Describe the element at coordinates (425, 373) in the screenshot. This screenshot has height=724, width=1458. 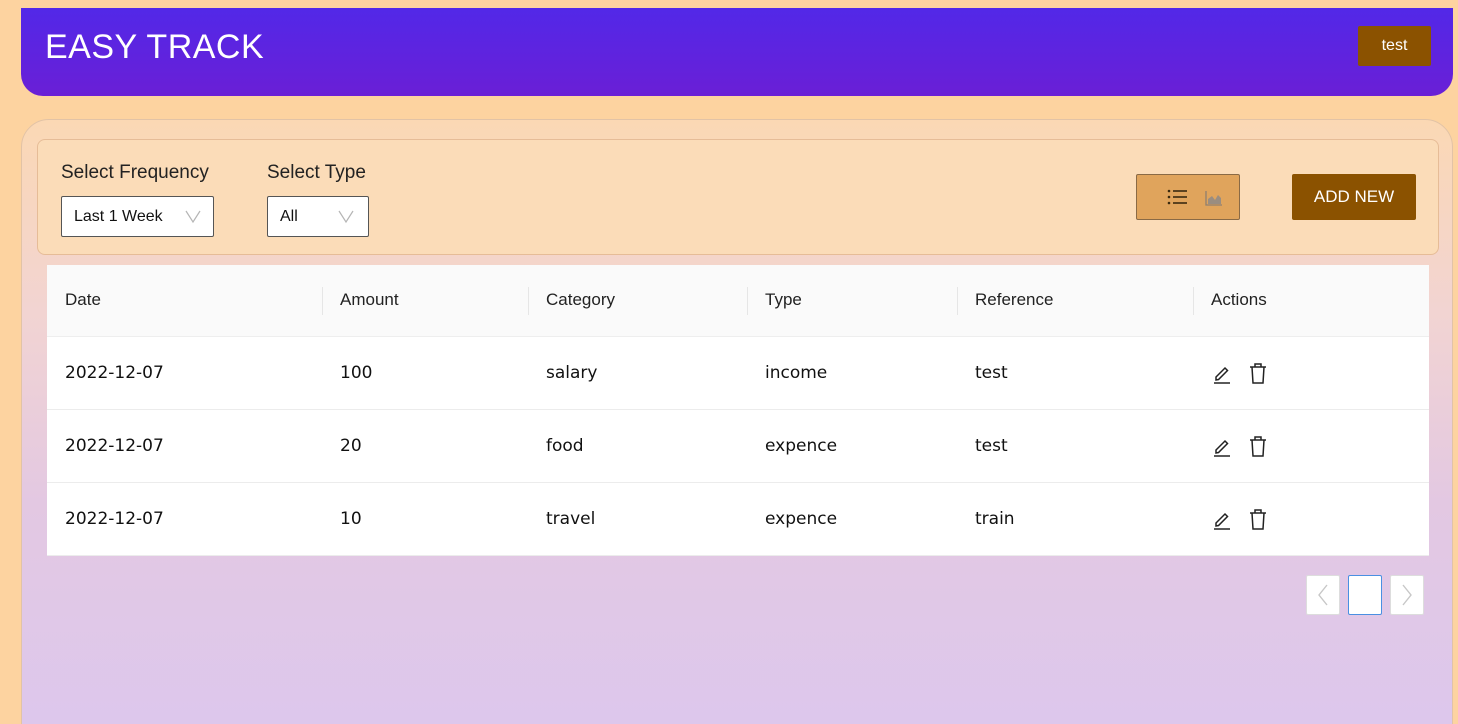
I see `cell-amount: 100` at that location.